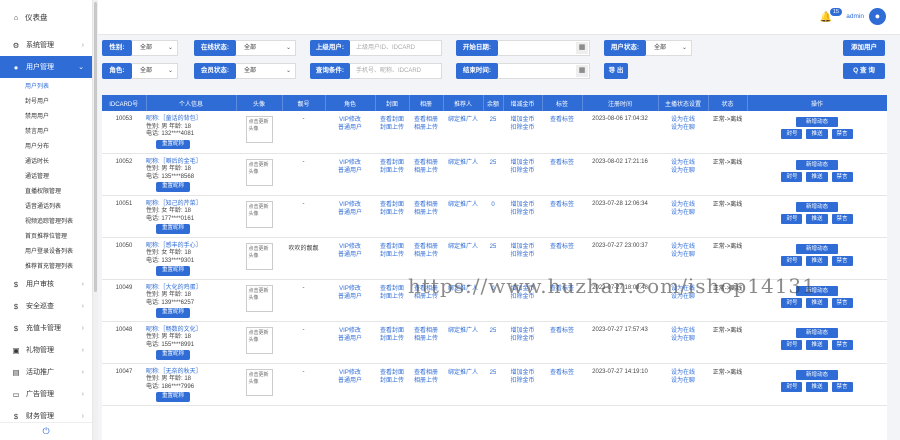 The image size is (900, 440). What do you see at coordinates (46, 350) in the screenshot?
I see `sidebar-item: ▣ 礼物管理 ›` at bounding box center [46, 350].